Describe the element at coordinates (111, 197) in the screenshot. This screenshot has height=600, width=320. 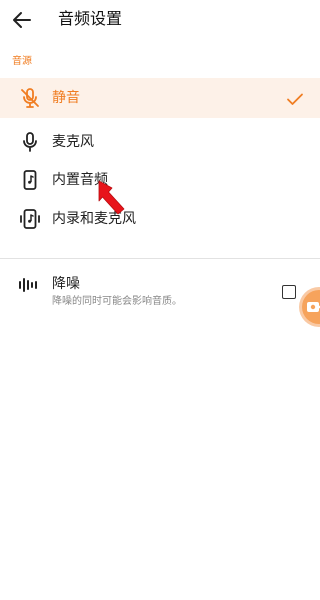
I see `pointer-arrow-icon` at that location.